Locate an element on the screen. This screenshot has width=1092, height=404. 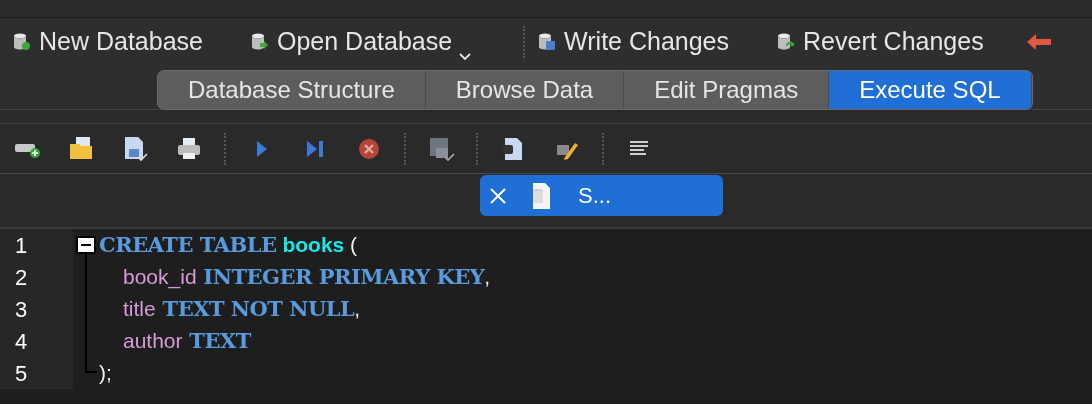
toolbar-button: New Database is located at coordinates (107, 42).